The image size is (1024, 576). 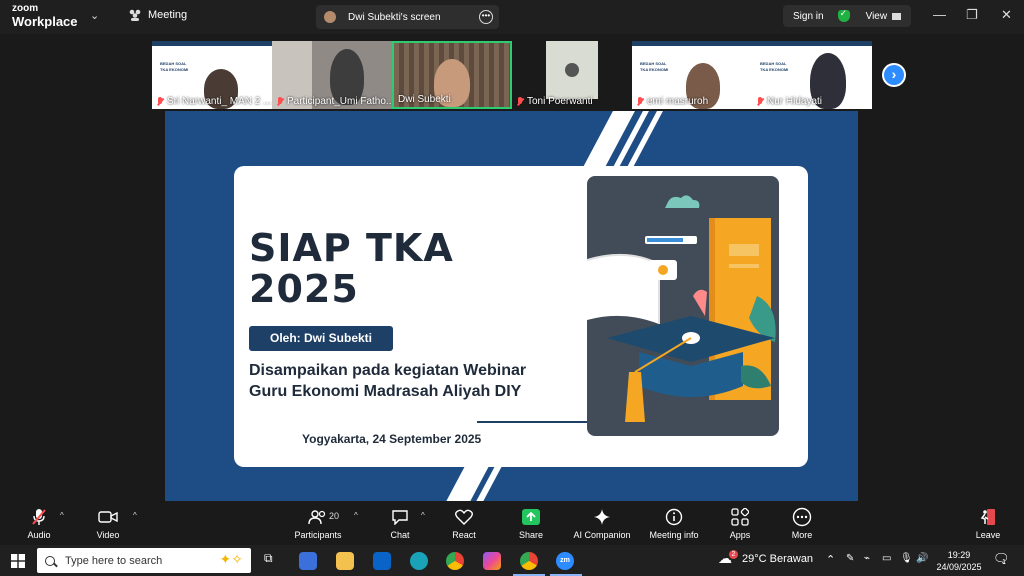 I want to click on meeting-info-button: Meeting info, so click(x=674, y=523).